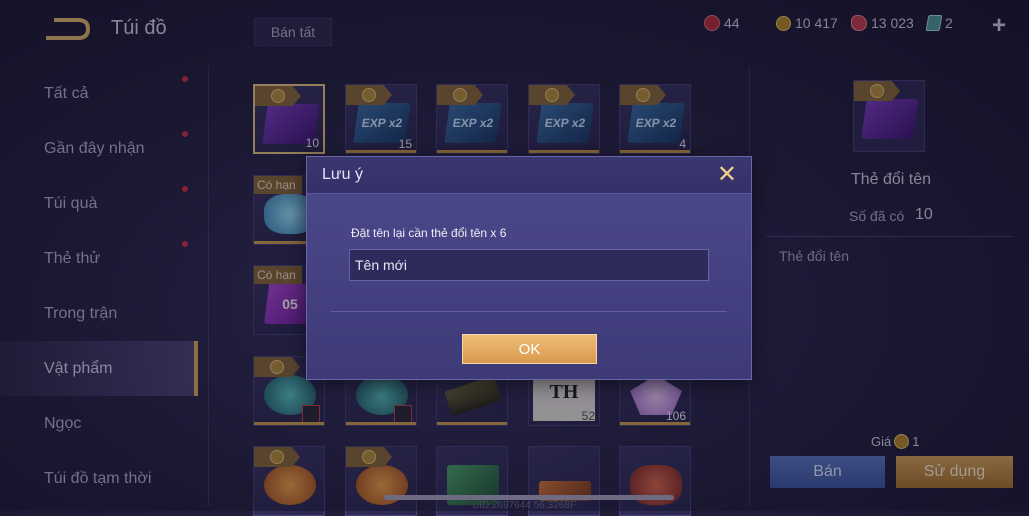  I want to click on dialog-message: Đặt tên lại cần thẻ đổi tên x 6, so click(429, 233).